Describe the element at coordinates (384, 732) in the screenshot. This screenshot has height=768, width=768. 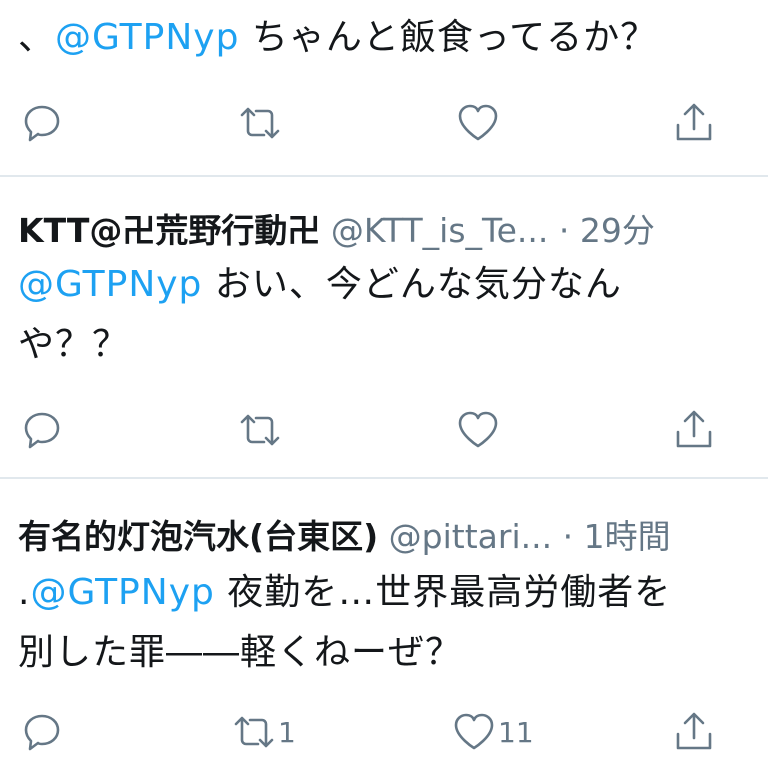
I see `tweet-actions: 1 11` at that location.